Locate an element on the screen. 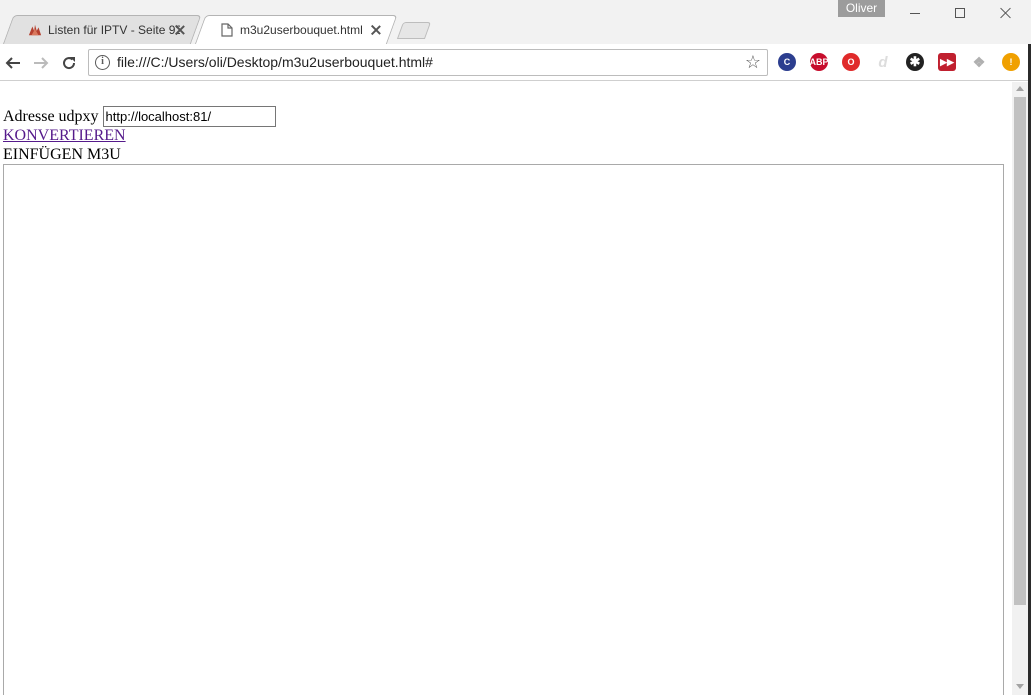 The image size is (1031, 695). paste-m3u-label: EINFÜGEN M3U is located at coordinates (62, 154).